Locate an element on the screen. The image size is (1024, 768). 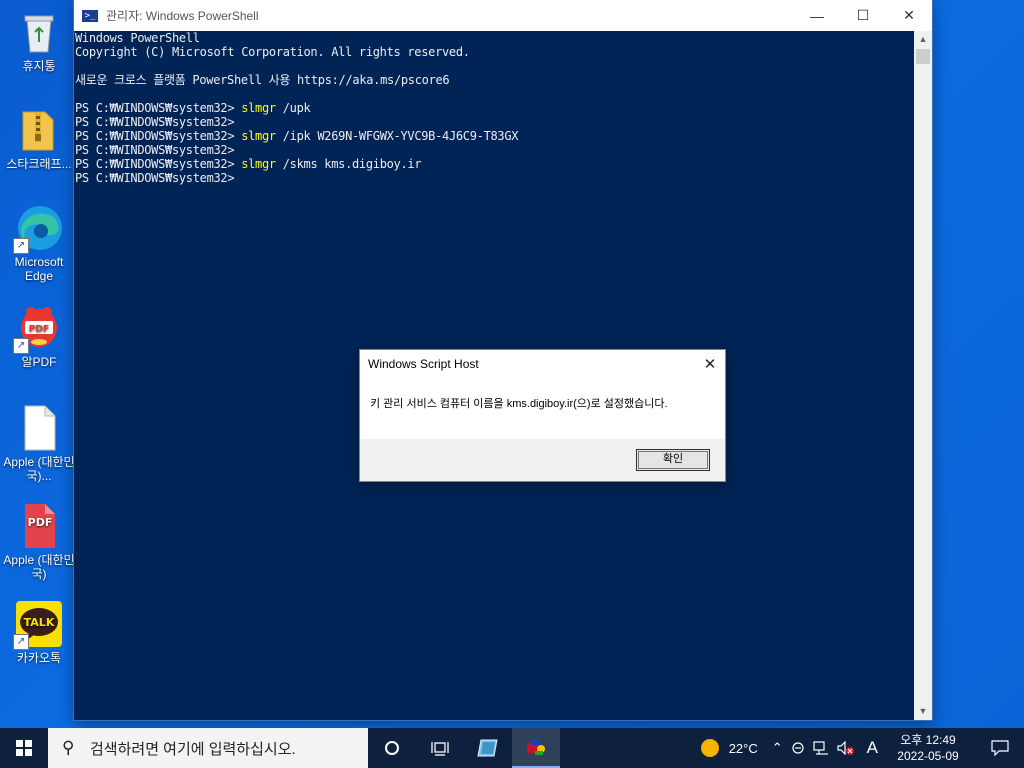
notification-icon is located at coordinates (1000, 748).